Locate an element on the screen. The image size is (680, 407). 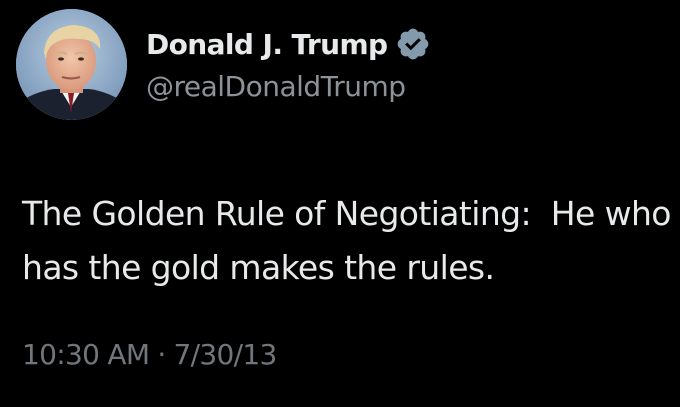
tweet-time: 10:30 AM is located at coordinates (86, 354).